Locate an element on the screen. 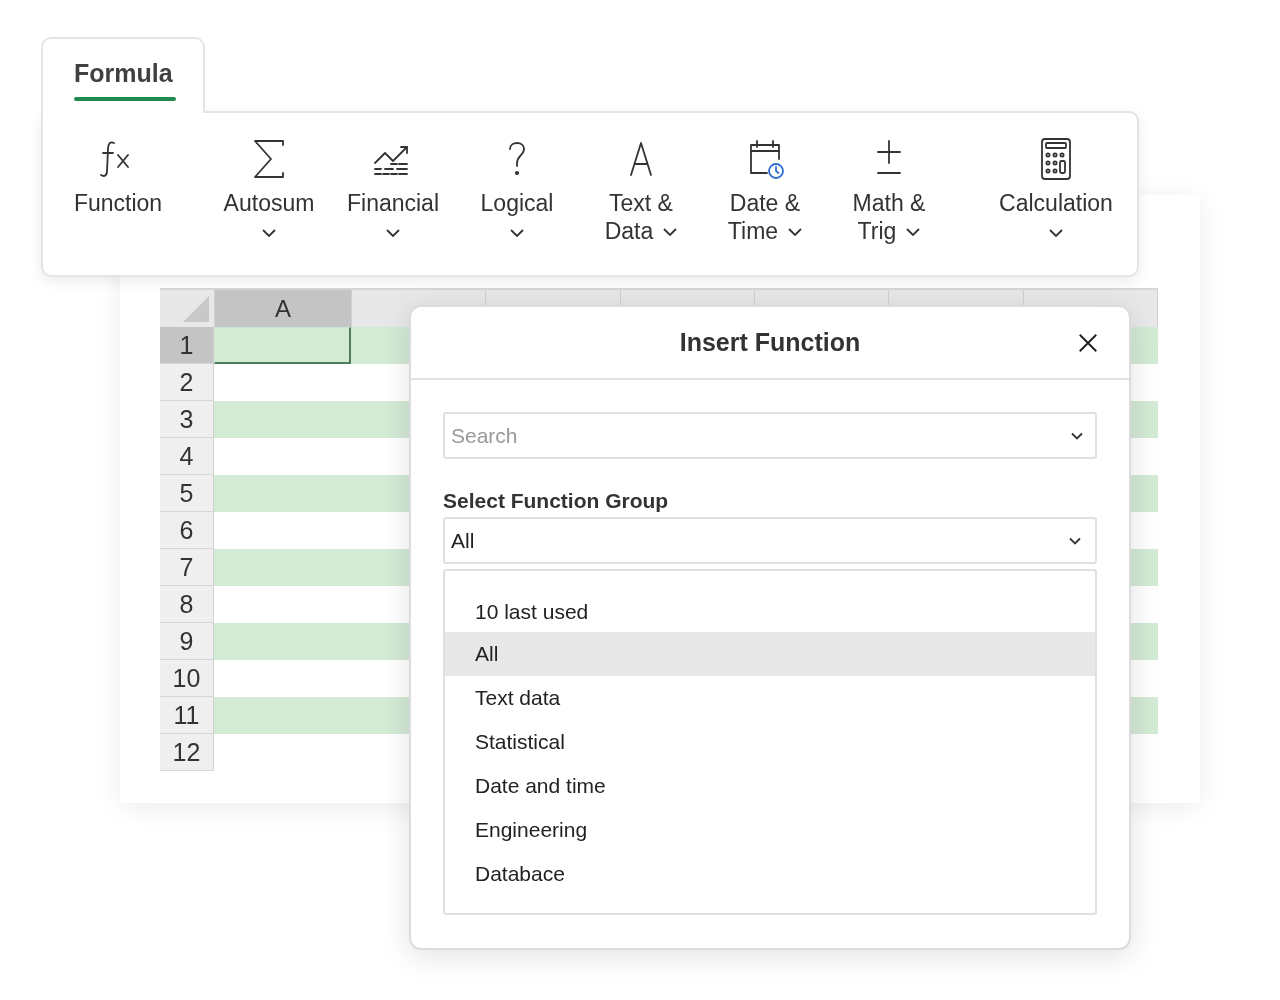  row-header: 7 is located at coordinates (187, 567).